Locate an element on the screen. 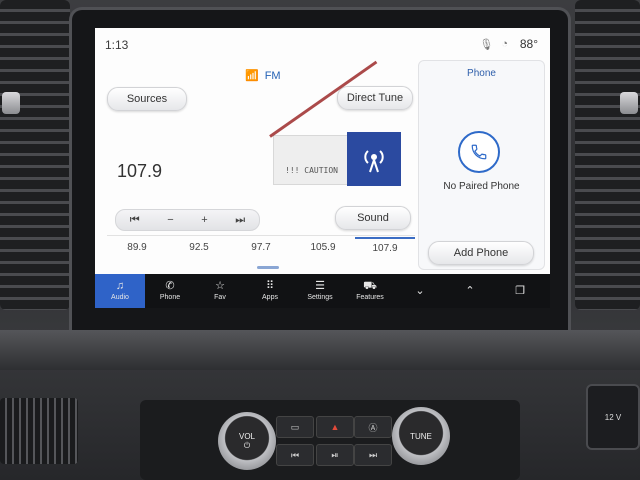  lower-left-vent is located at coordinates (39, 431).